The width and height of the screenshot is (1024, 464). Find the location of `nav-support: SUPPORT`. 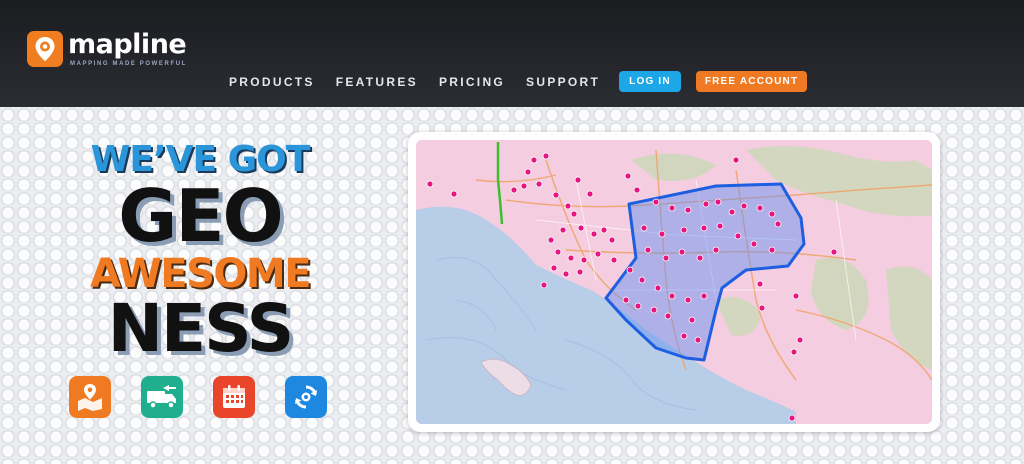

nav-support: SUPPORT is located at coordinates (563, 82).